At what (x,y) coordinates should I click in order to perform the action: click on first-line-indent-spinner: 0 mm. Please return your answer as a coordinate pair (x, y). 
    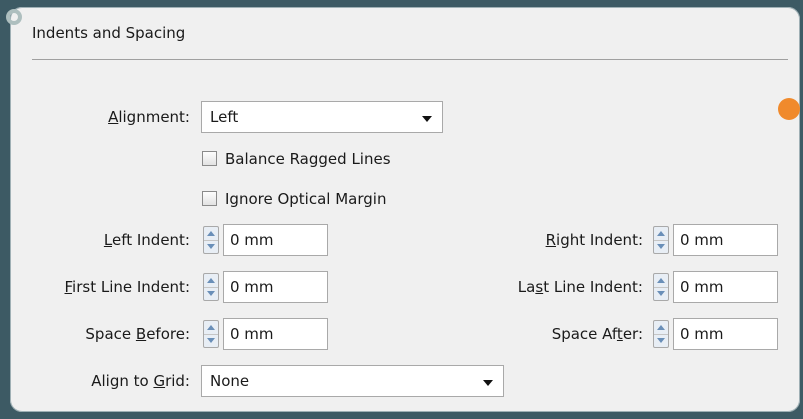
    Looking at the image, I should click on (265, 287).